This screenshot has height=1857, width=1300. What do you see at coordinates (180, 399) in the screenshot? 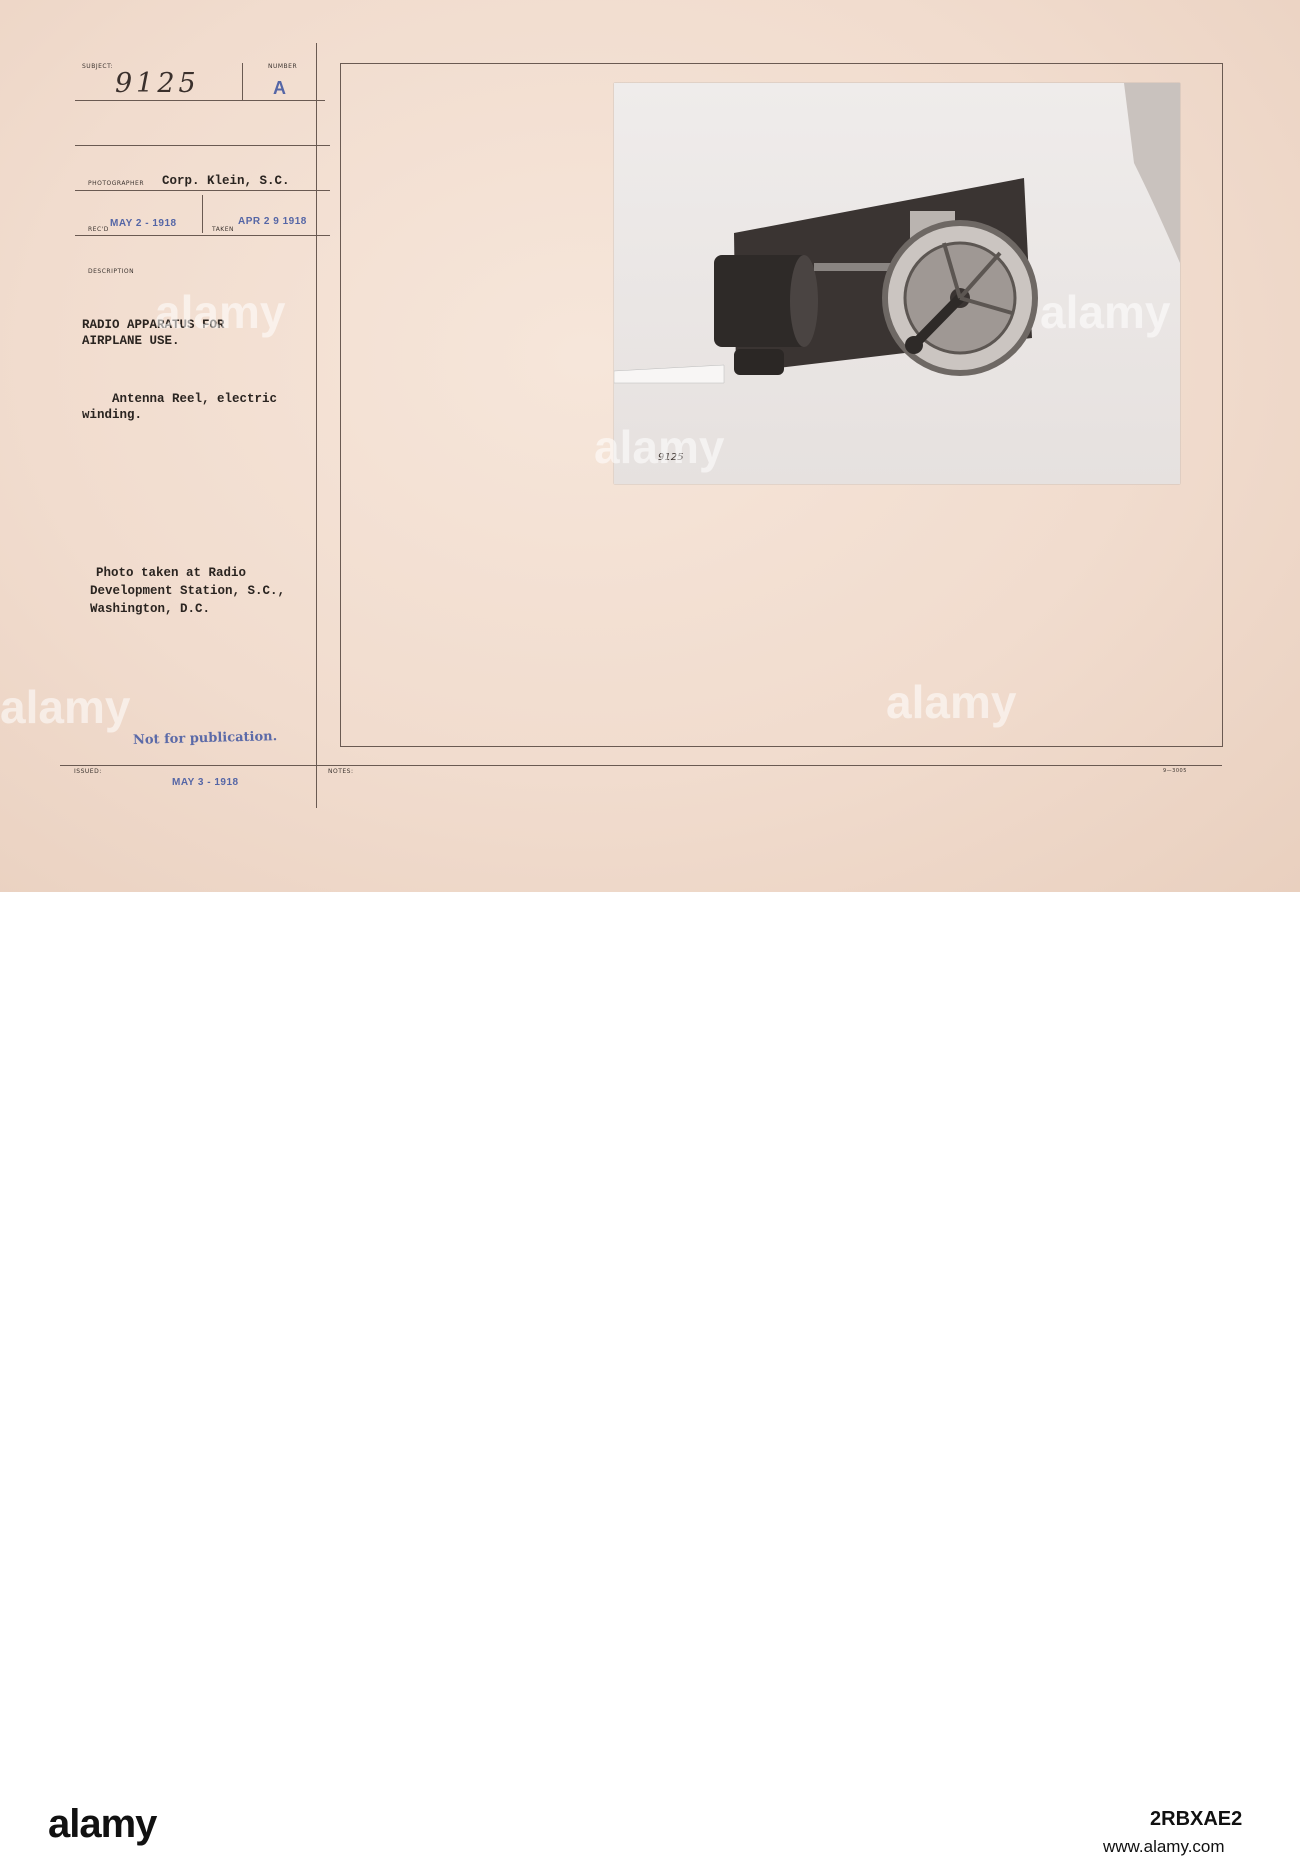
I see `description-line-3: Antenna Reel, electric` at bounding box center [180, 399].